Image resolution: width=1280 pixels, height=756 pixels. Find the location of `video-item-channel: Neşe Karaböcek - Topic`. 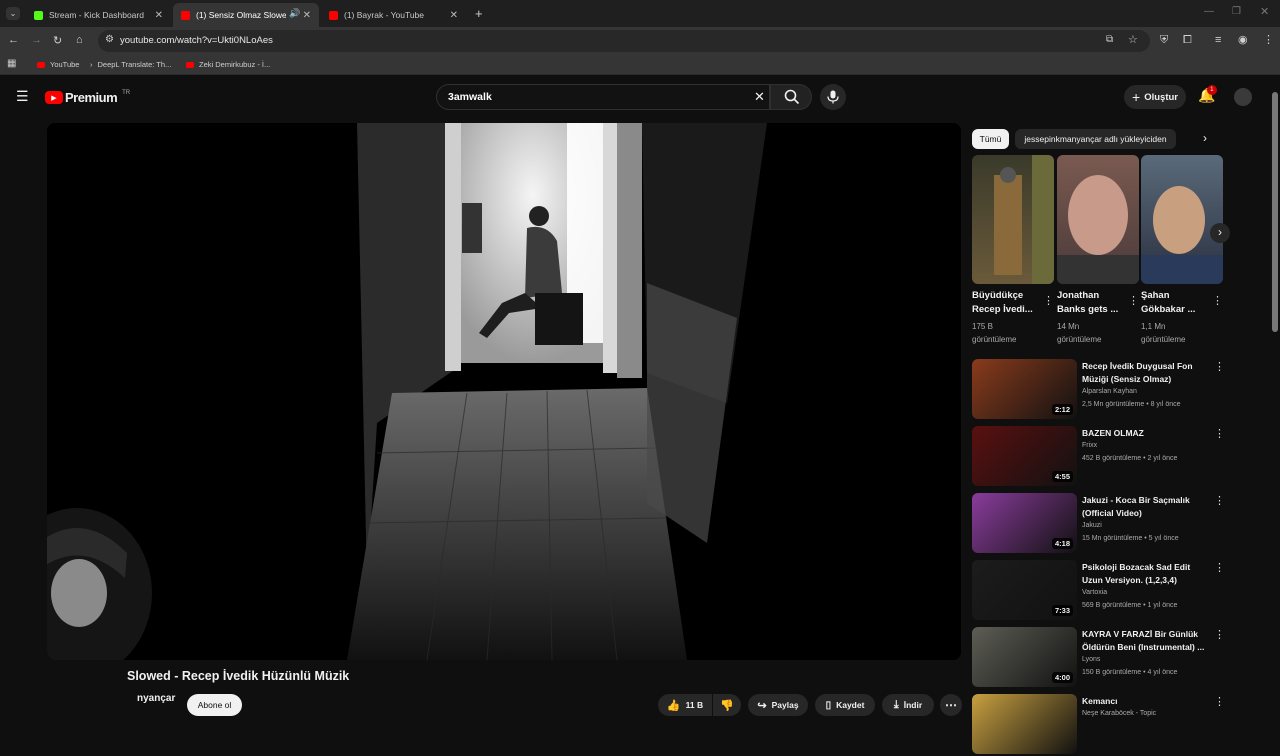

video-item-channel: Neşe Karaböcek - Topic is located at coordinates (1119, 713).